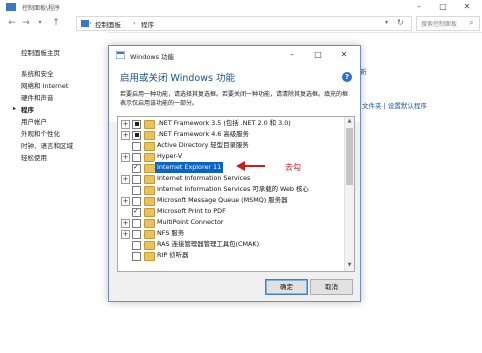 The image size is (482, 353). Describe the element at coordinates (244, 23) in the screenshot. I see `address-bar: › 控制面板 › 程序 ▾ ↻` at that location.